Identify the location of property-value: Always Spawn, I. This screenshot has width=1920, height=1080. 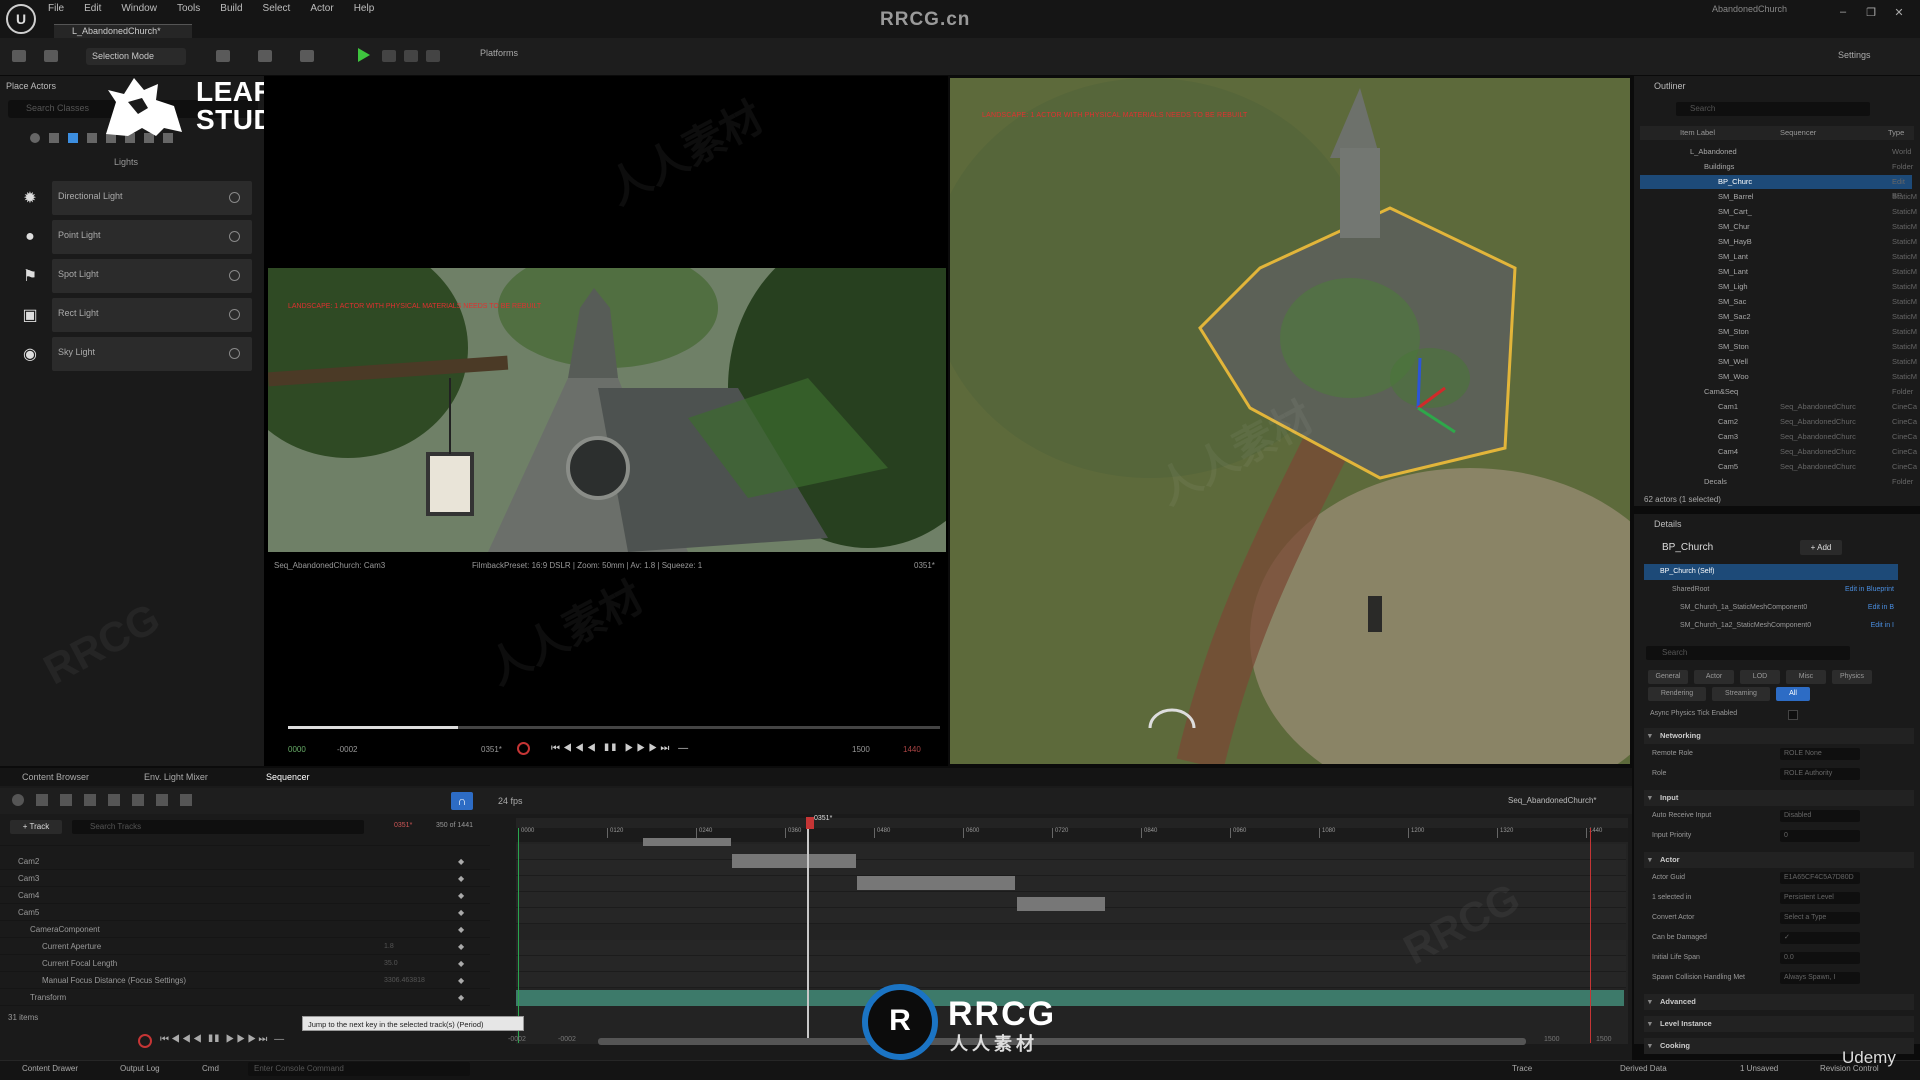
(1820, 978).